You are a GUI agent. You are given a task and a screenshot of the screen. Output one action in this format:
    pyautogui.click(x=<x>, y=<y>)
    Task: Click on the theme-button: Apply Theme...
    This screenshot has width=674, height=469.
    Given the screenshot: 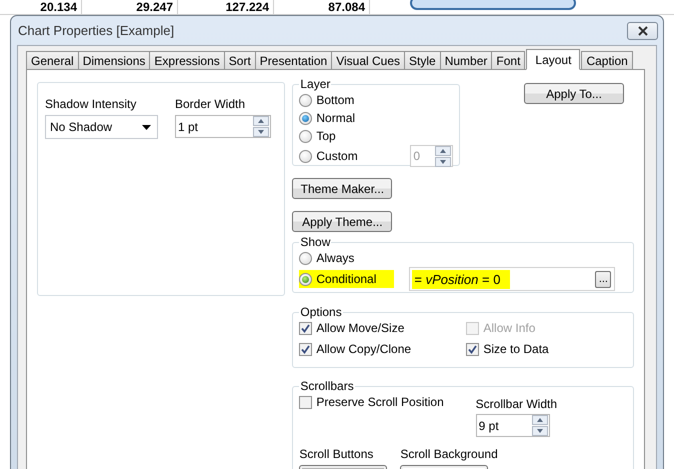 What is the action you would take?
    pyautogui.click(x=342, y=221)
    